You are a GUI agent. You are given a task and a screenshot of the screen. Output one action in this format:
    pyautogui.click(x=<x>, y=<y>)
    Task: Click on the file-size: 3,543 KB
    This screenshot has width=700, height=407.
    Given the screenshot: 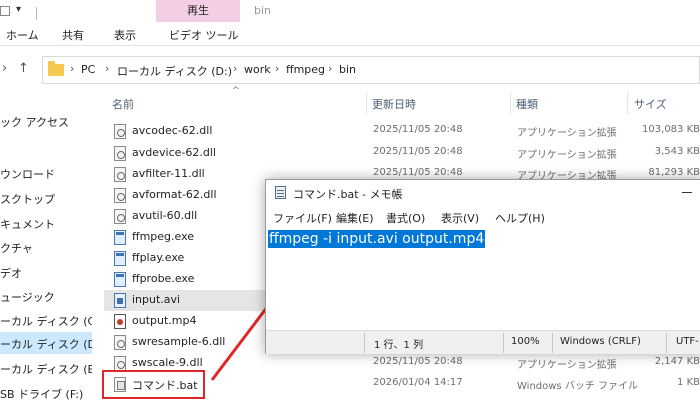 What is the action you would take?
    pyautogui.click(x=677, y=151)
    